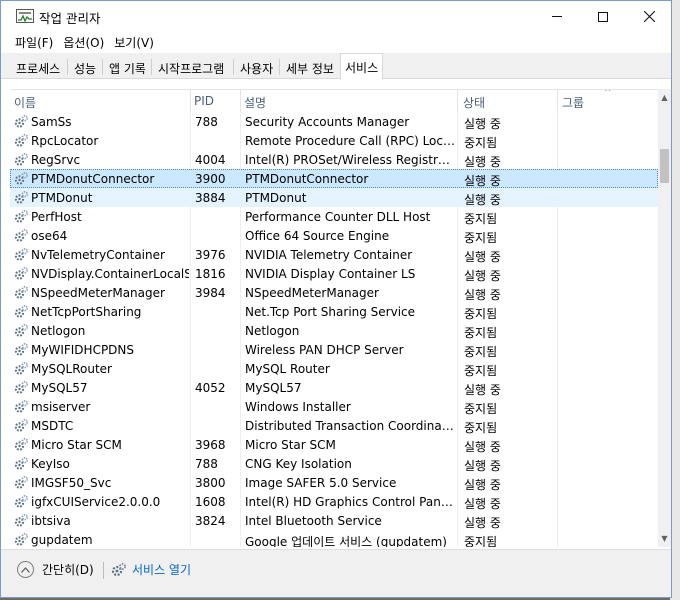 The image size is (680, 600). Describe the element at coordinates (59, 388) in the screenshot. I see `service-name: MySQL57` at that location.